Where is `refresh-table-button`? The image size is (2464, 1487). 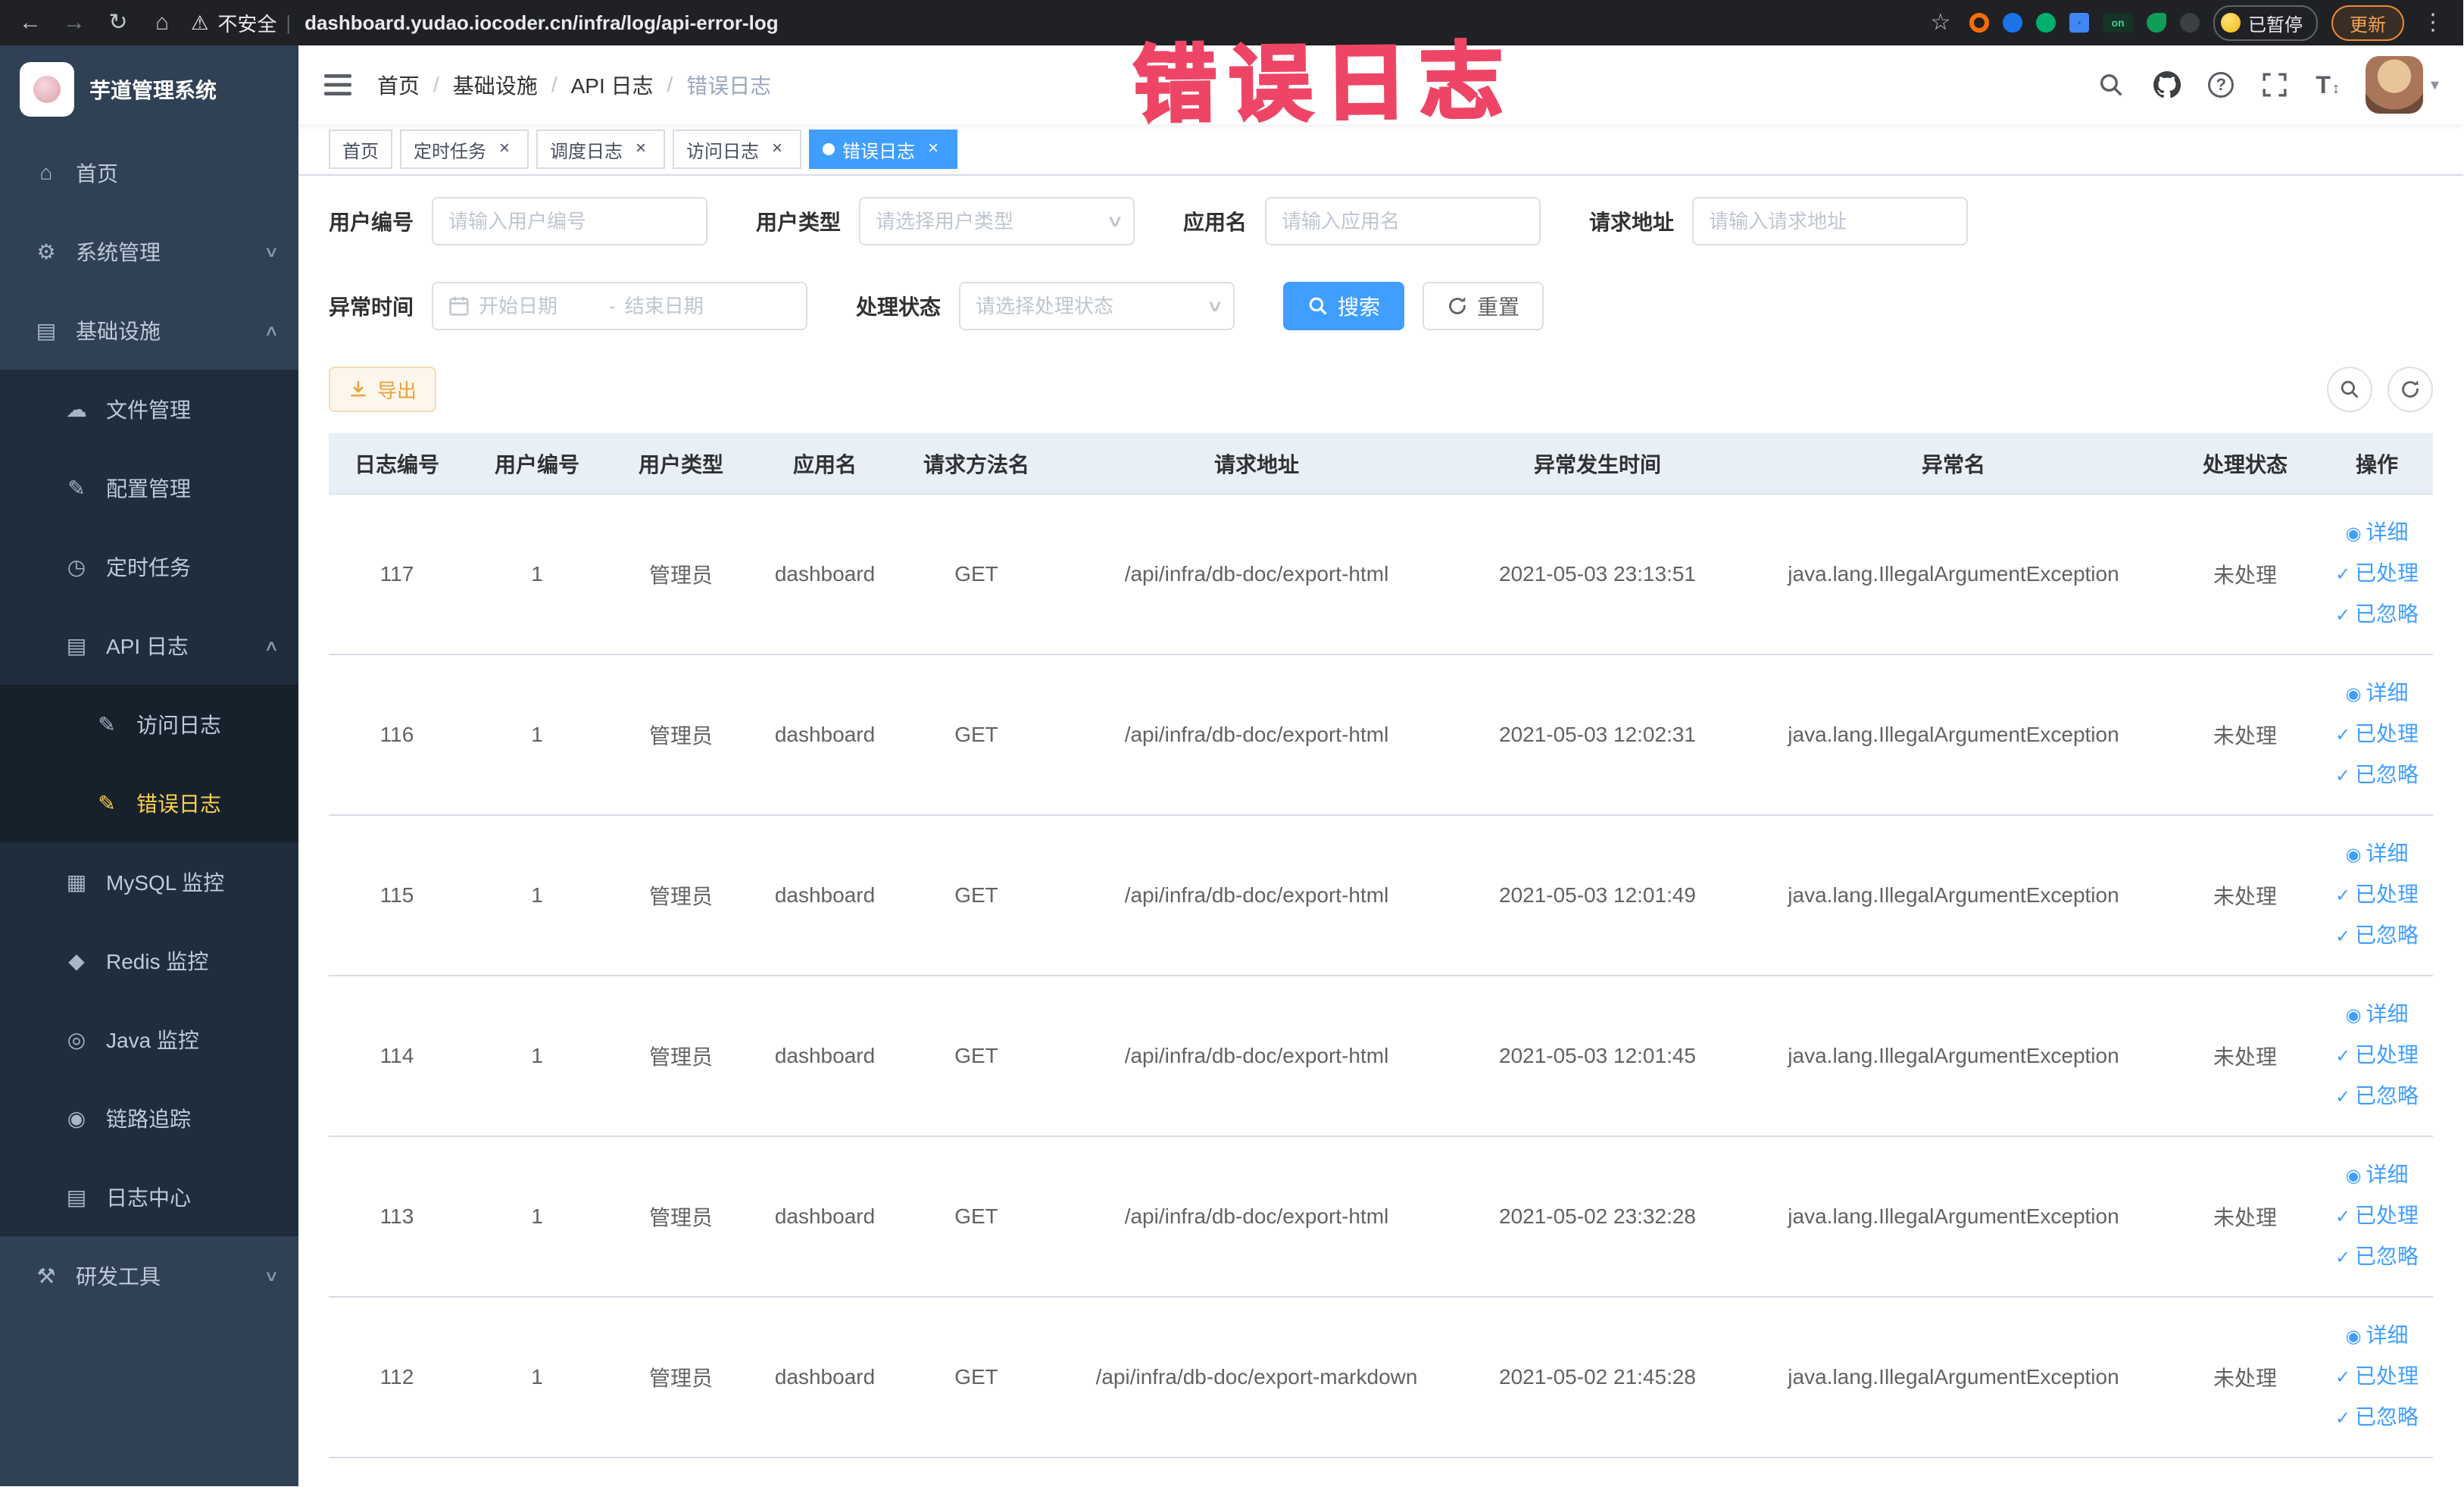 refresh-table-button is located at coordinates (2410, 389).